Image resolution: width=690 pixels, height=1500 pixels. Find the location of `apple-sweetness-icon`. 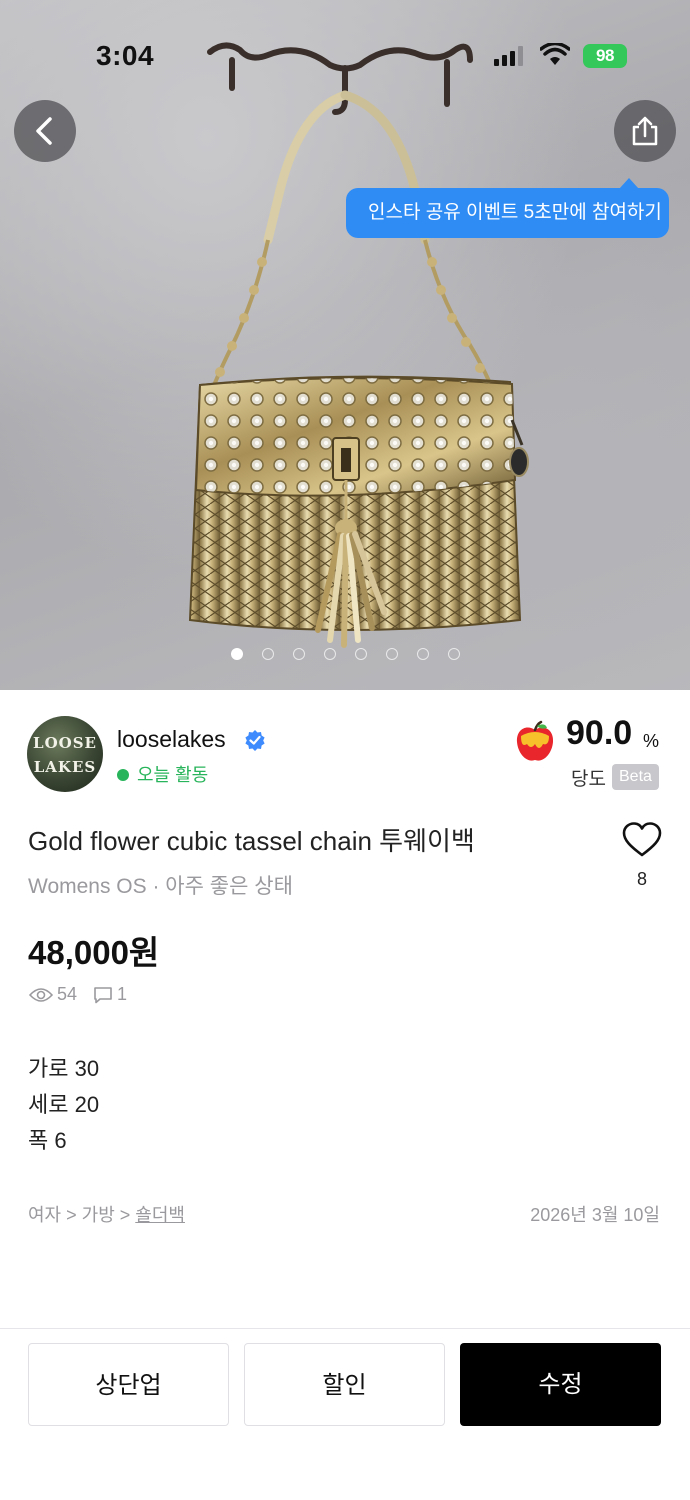

apple-sweetness-icon is located at coordinates (535, 742).